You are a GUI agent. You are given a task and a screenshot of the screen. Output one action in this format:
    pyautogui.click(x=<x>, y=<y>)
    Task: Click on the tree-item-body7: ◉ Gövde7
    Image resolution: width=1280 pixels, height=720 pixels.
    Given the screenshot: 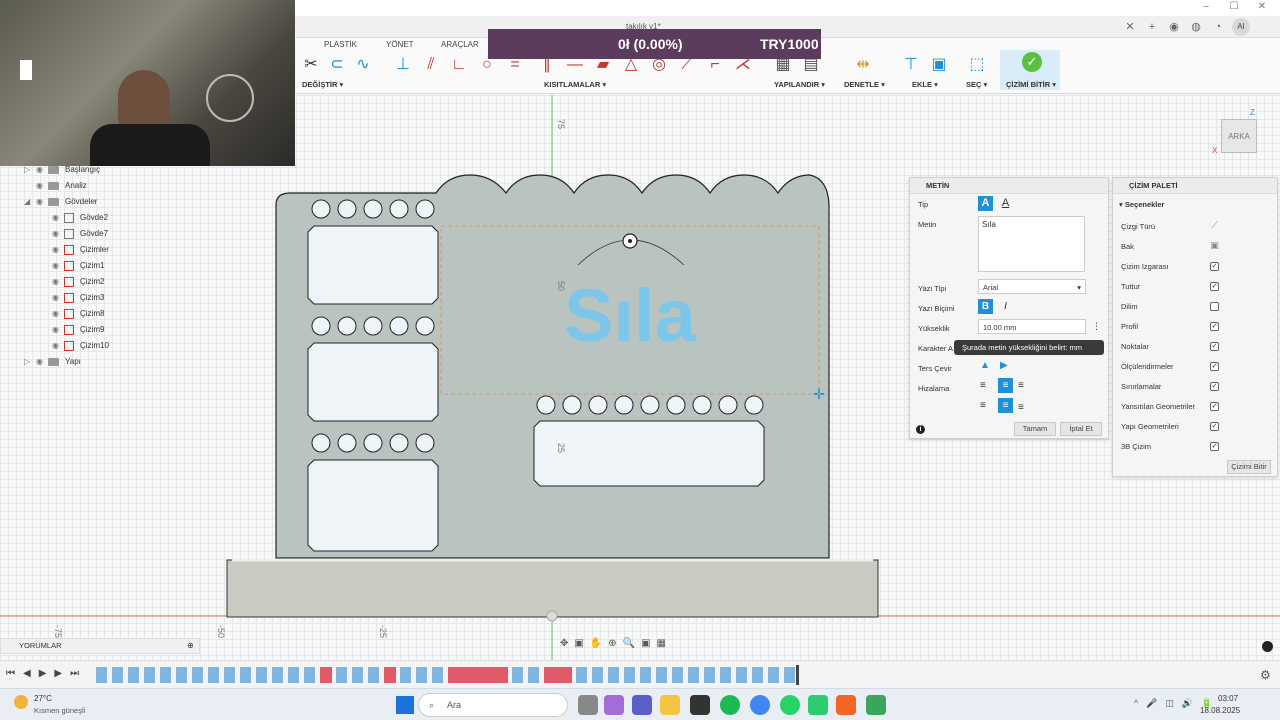 What is the action you would take?
    pyautogui.click(x=80, y=234)
    